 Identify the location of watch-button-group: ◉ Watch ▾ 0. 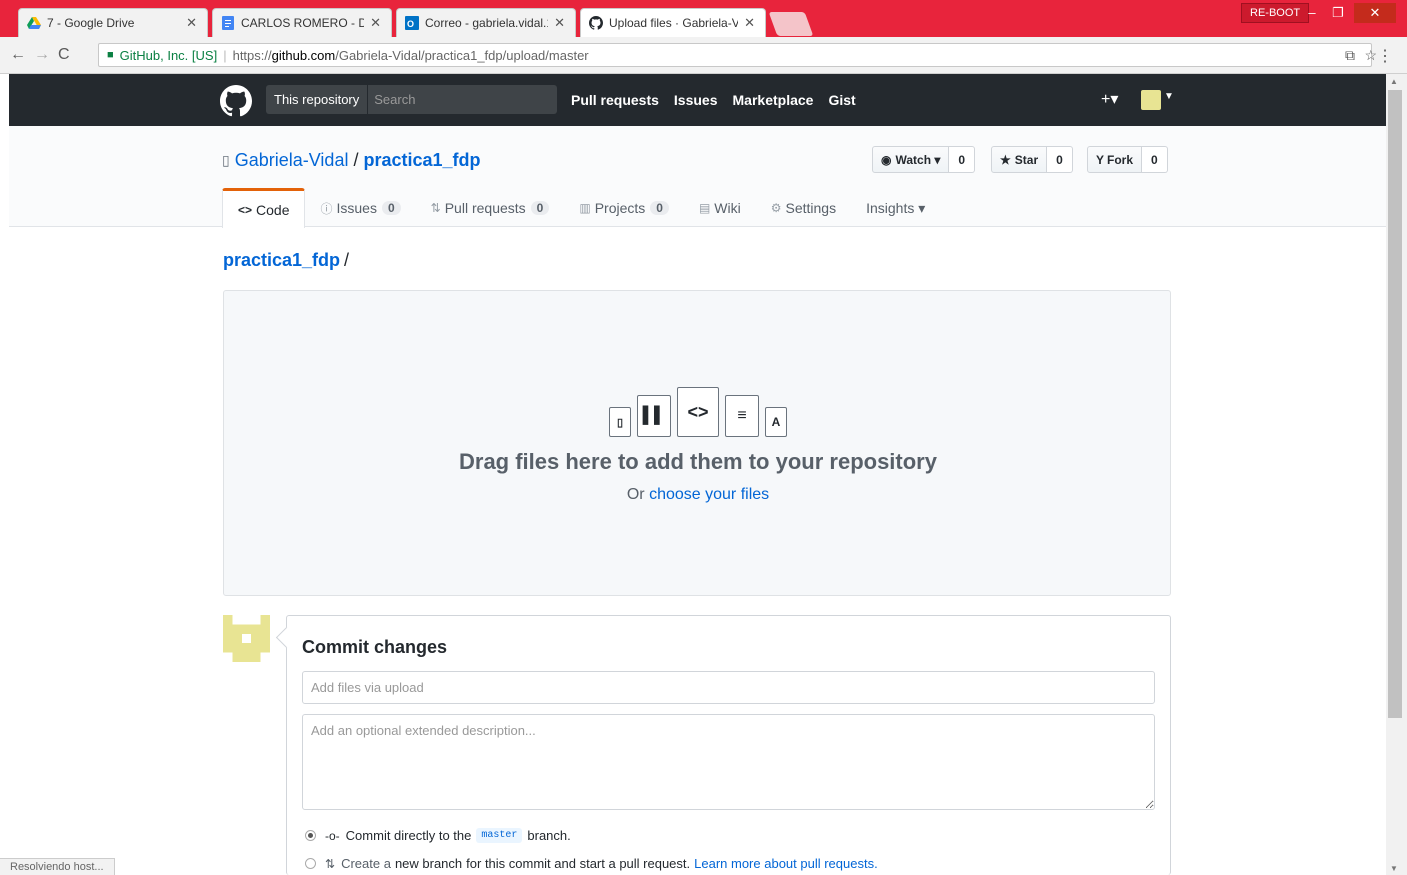
(924, 159).